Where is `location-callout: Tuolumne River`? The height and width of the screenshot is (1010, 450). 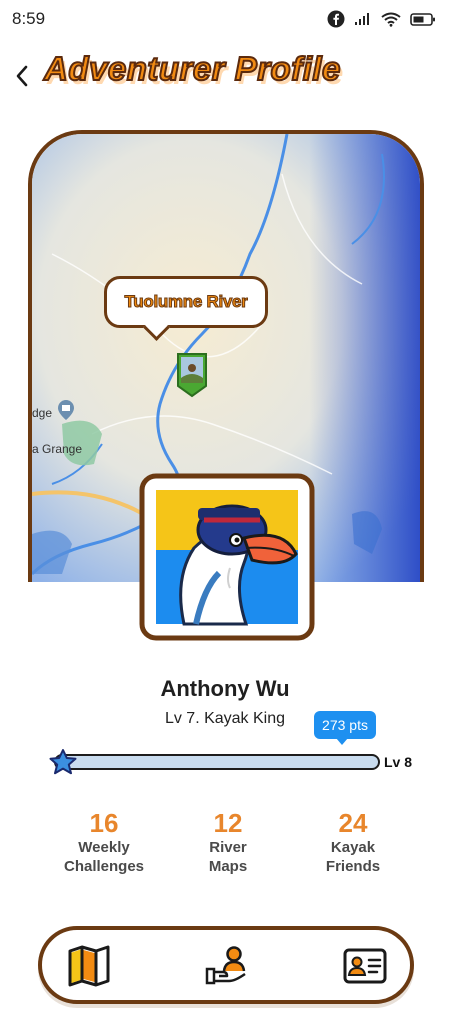
location-callout: Tuolumne River is located at coordinates (186, 302).